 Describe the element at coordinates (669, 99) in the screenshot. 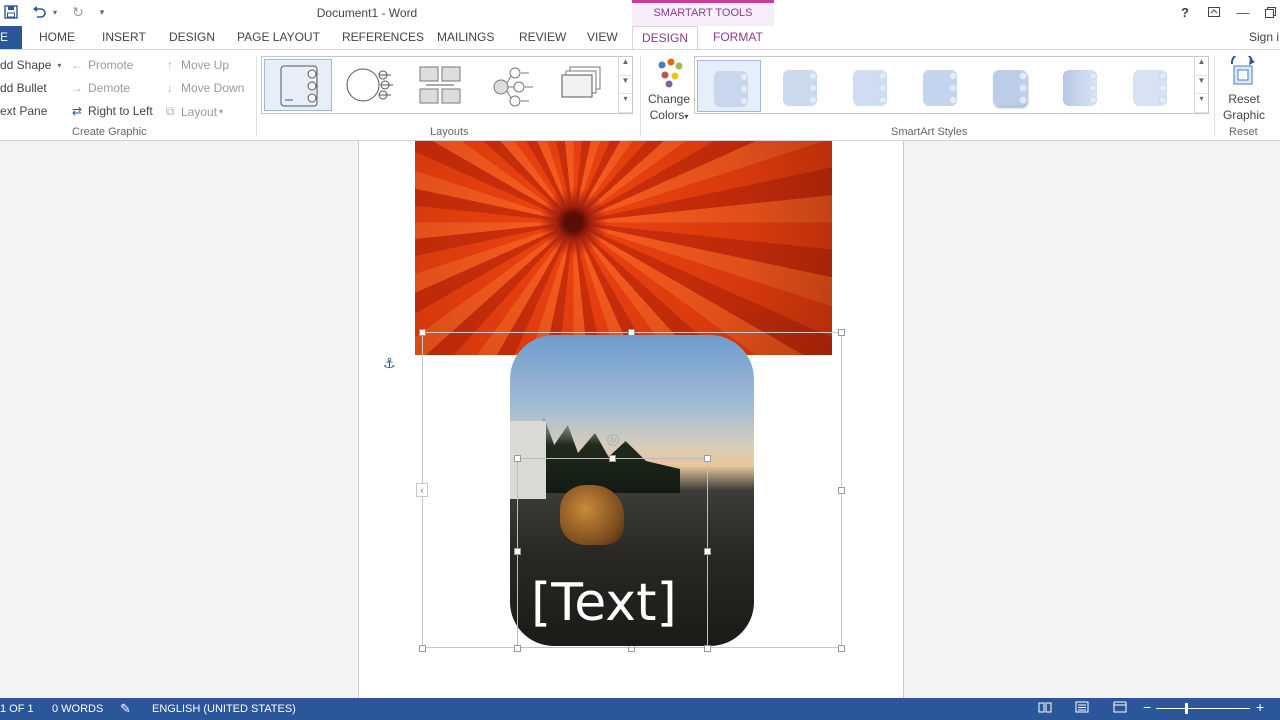

I see `change-colors-label: Change` at that location.